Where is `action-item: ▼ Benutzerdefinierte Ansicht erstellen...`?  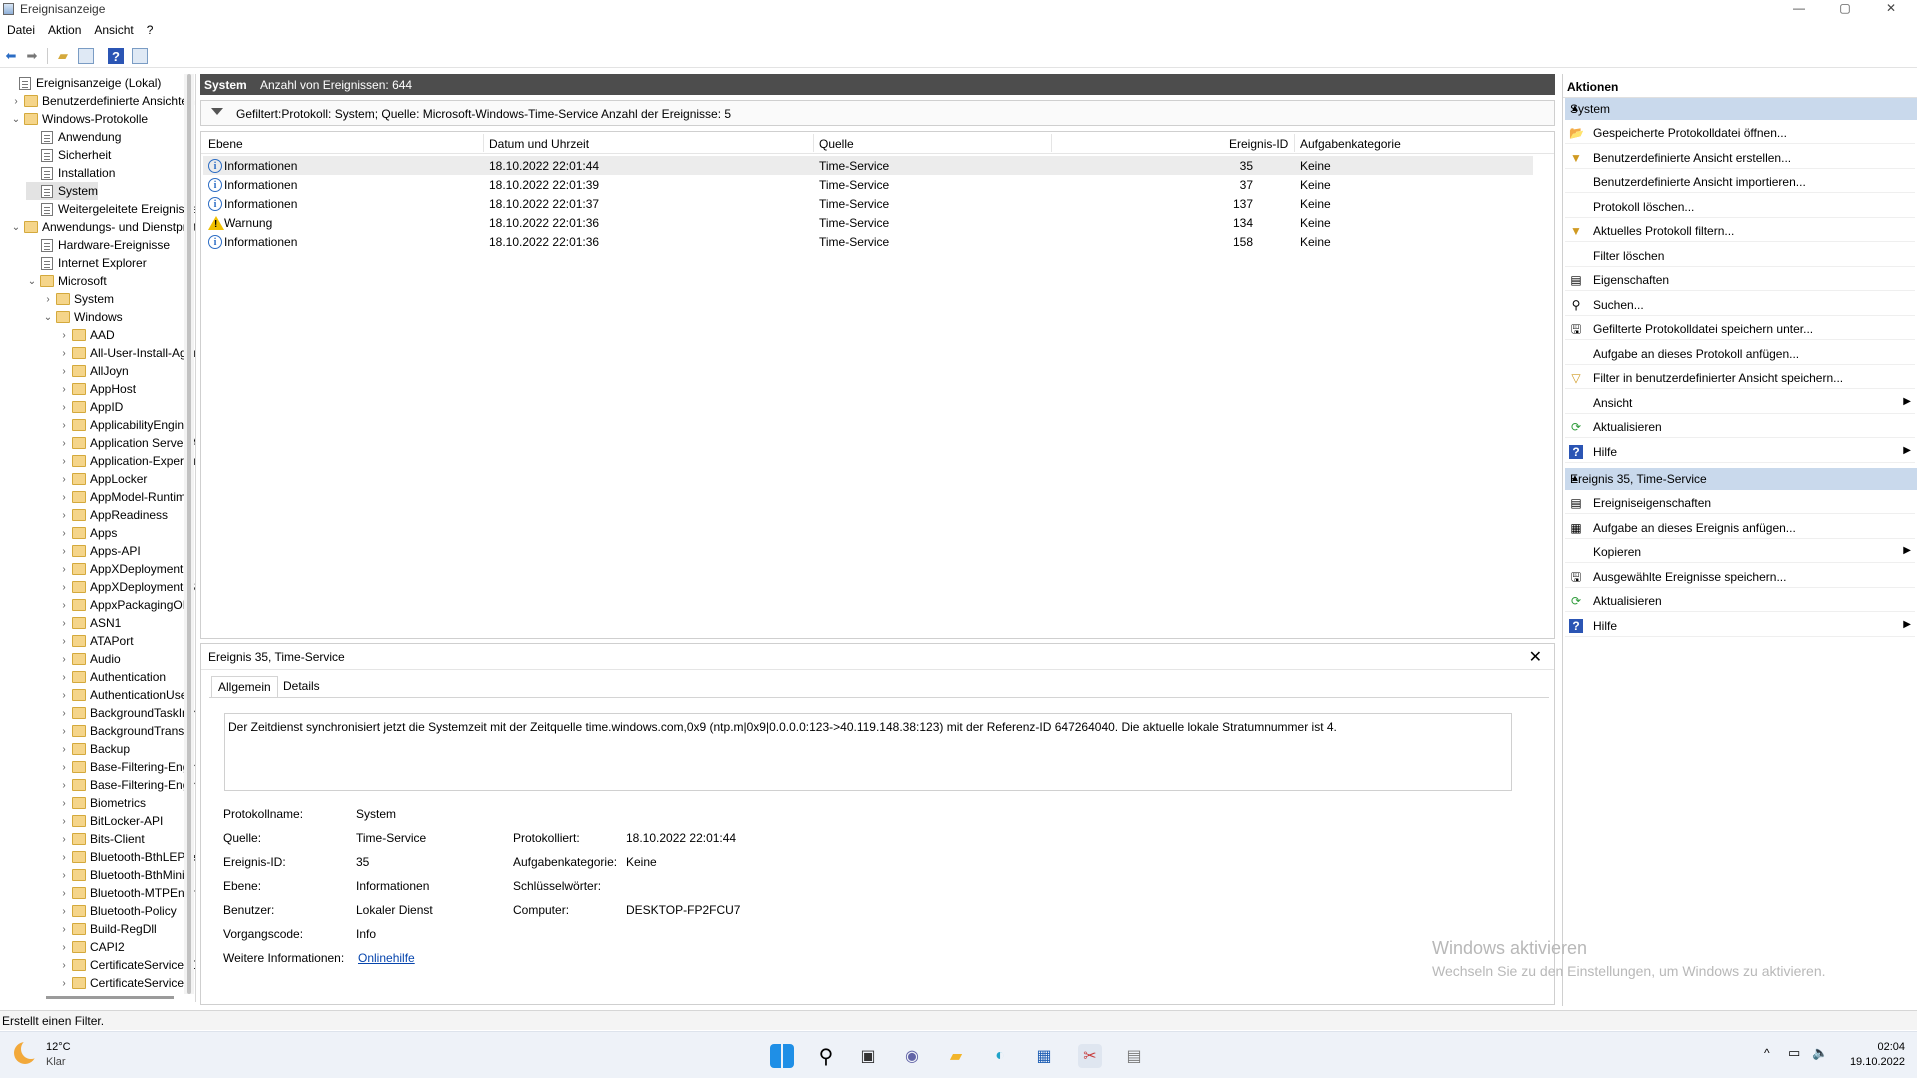 action-item: ▼ Benutzerdefinierte Ansicht erstellen... is located at coordinates (1740, 158).